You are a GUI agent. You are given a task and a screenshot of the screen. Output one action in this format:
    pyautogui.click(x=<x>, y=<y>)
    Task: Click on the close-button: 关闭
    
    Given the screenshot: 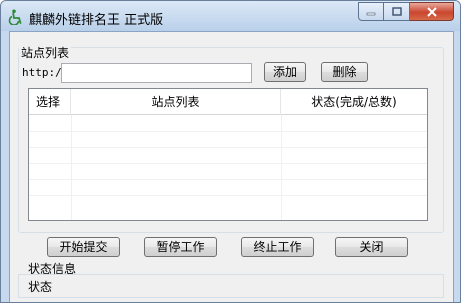 What is the action you would take?
    pyautogui.click(x=371, y=247)
    